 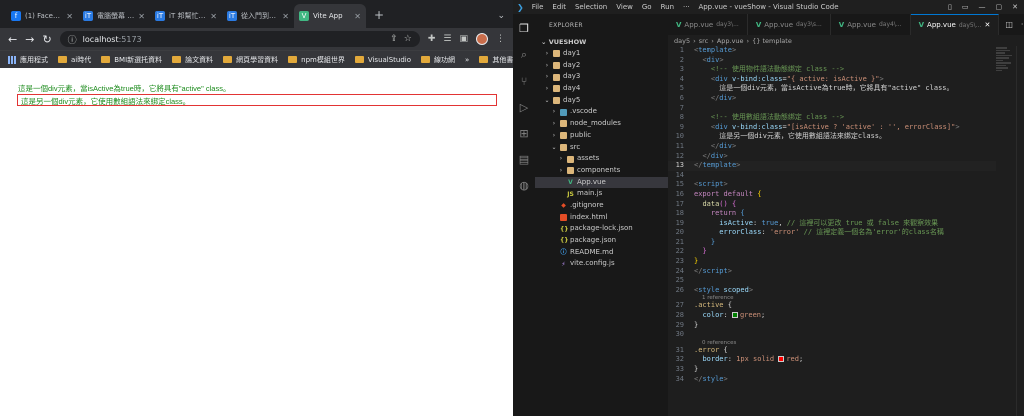 What do you see at coordinates (750, 315) in the screenshot?
I see `code-token: green` at bounding box center [750, 315].